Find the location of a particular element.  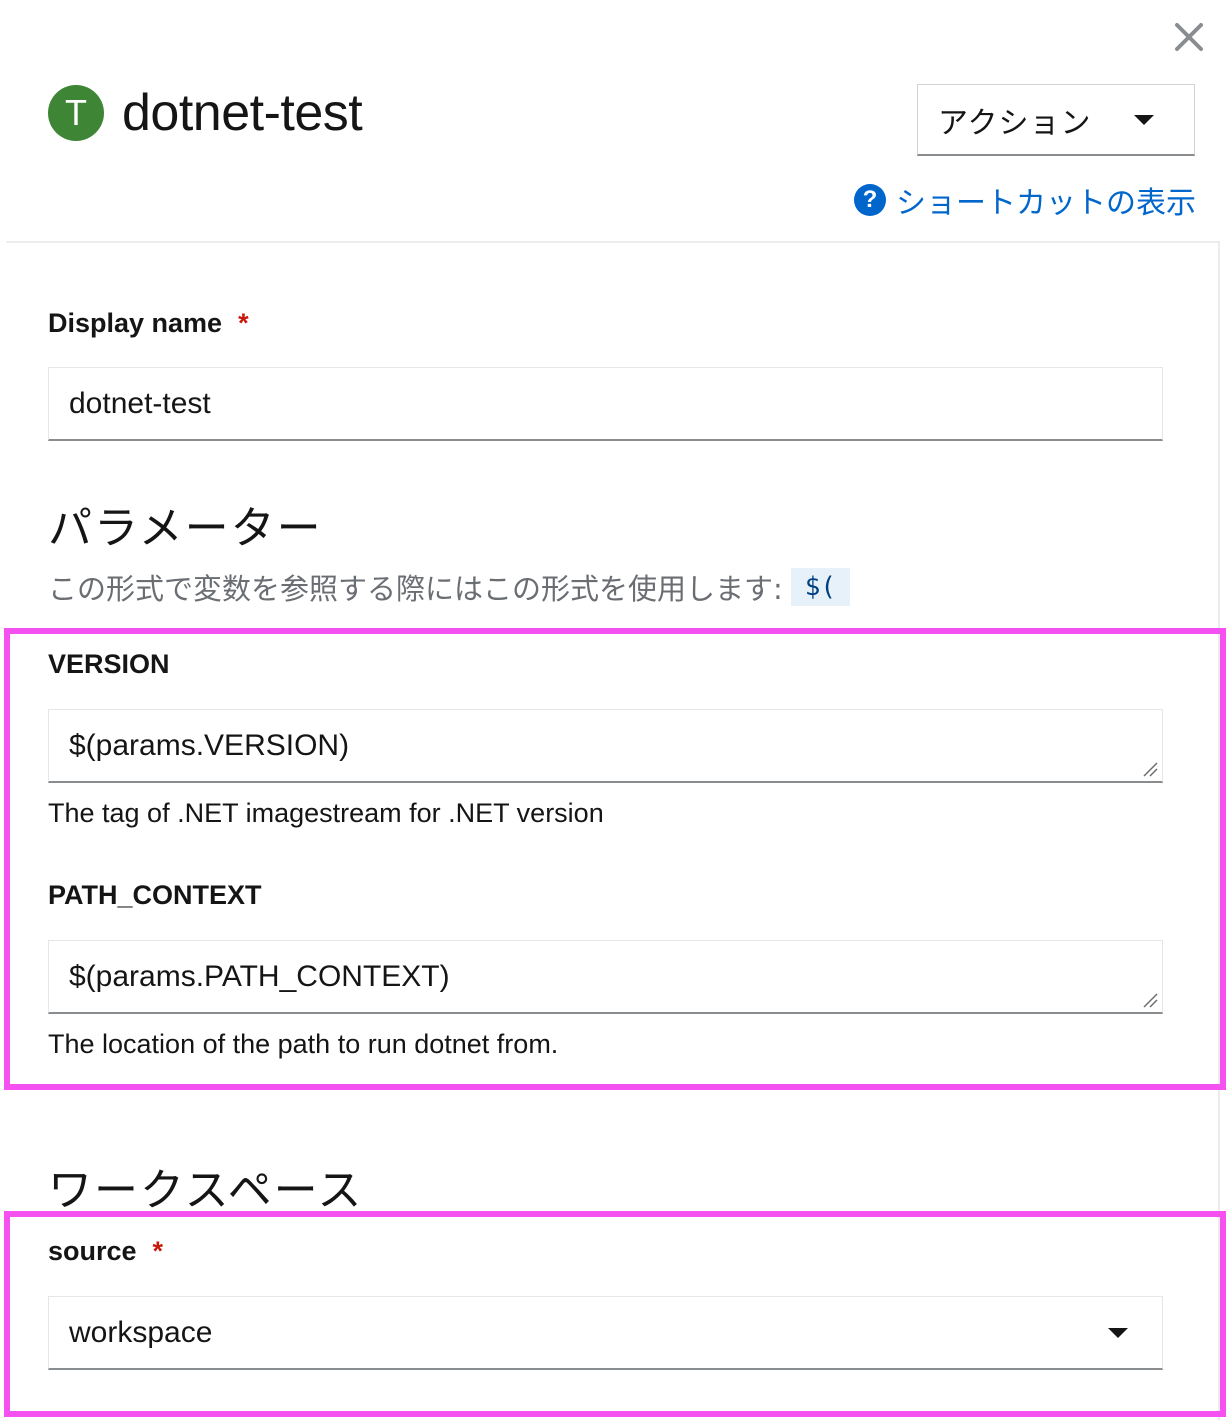

close-icon is located at coordinates (1189, 37).